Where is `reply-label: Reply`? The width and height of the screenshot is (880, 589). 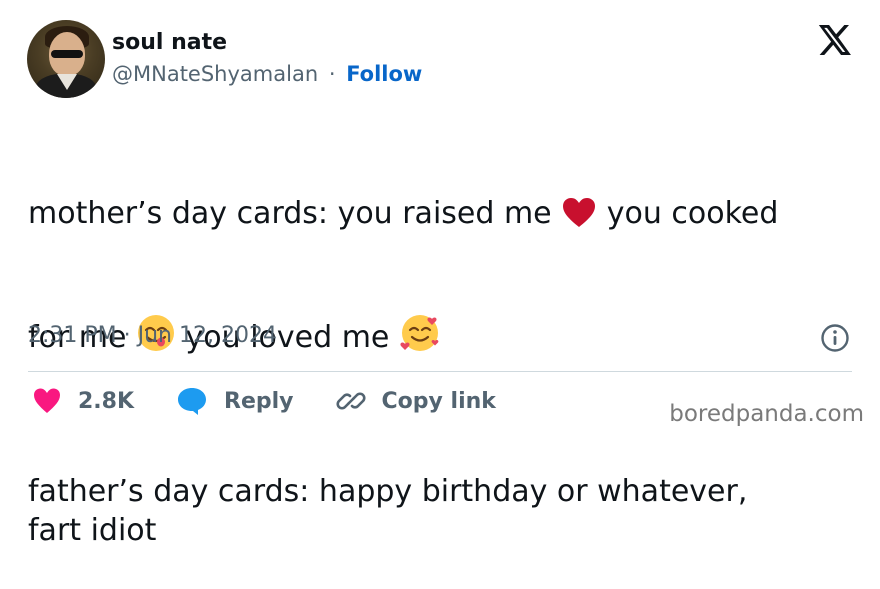 reply-label: Reply is located at coordinates (259, 401).